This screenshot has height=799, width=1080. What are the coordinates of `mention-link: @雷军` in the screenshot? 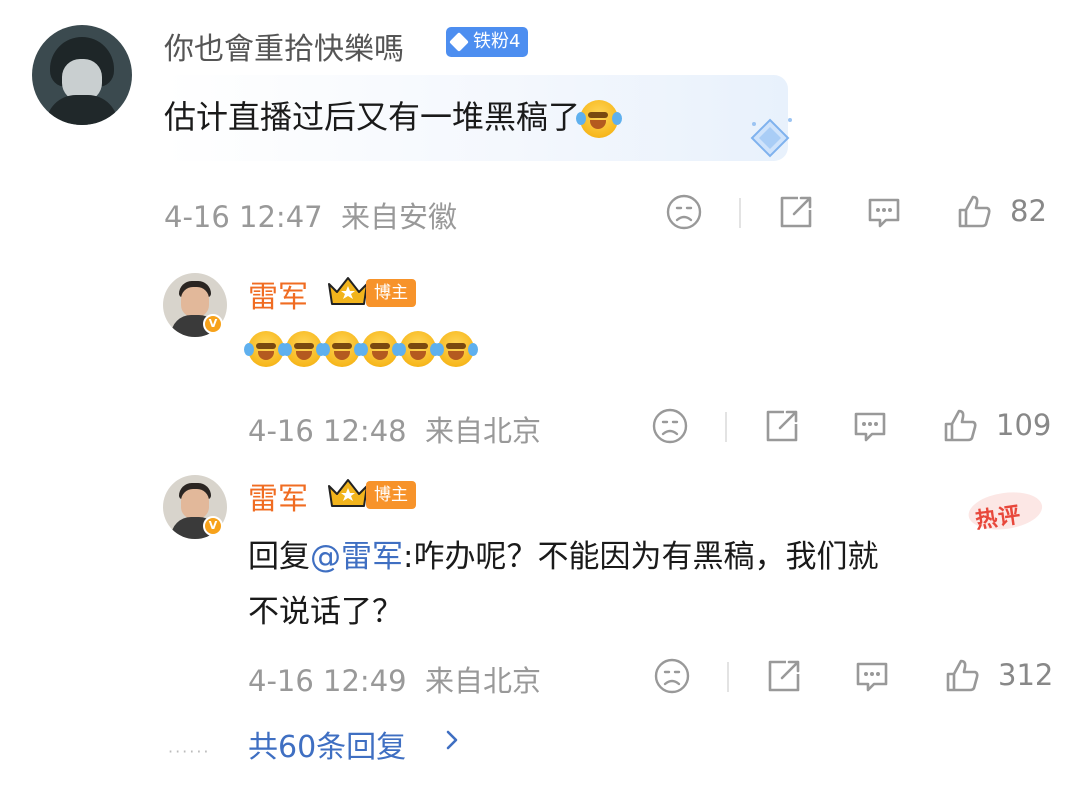 It's located at (356, 557).